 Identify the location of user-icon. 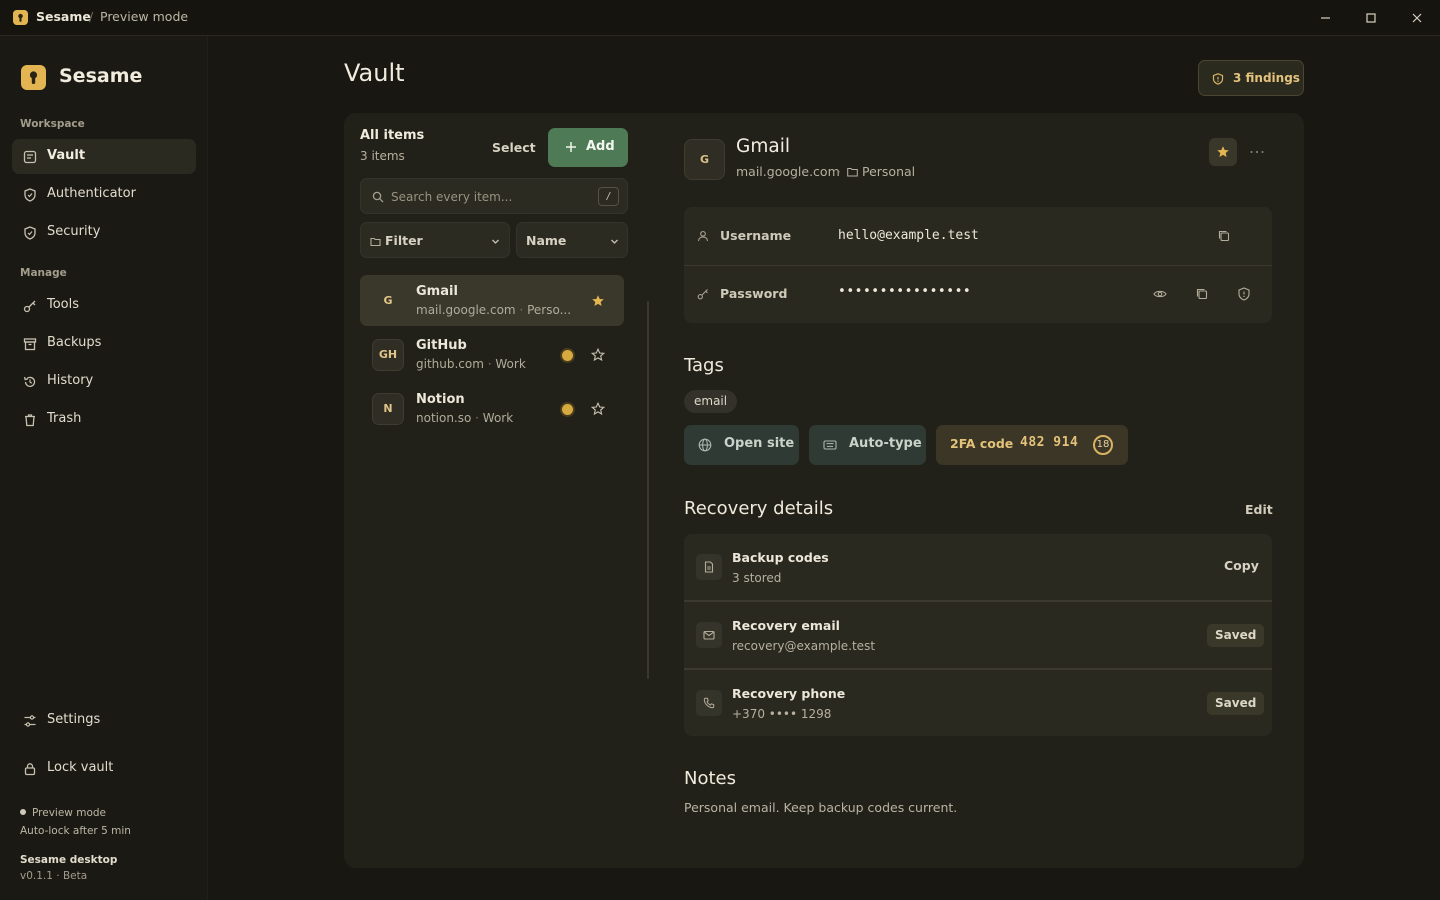
(703, 236).